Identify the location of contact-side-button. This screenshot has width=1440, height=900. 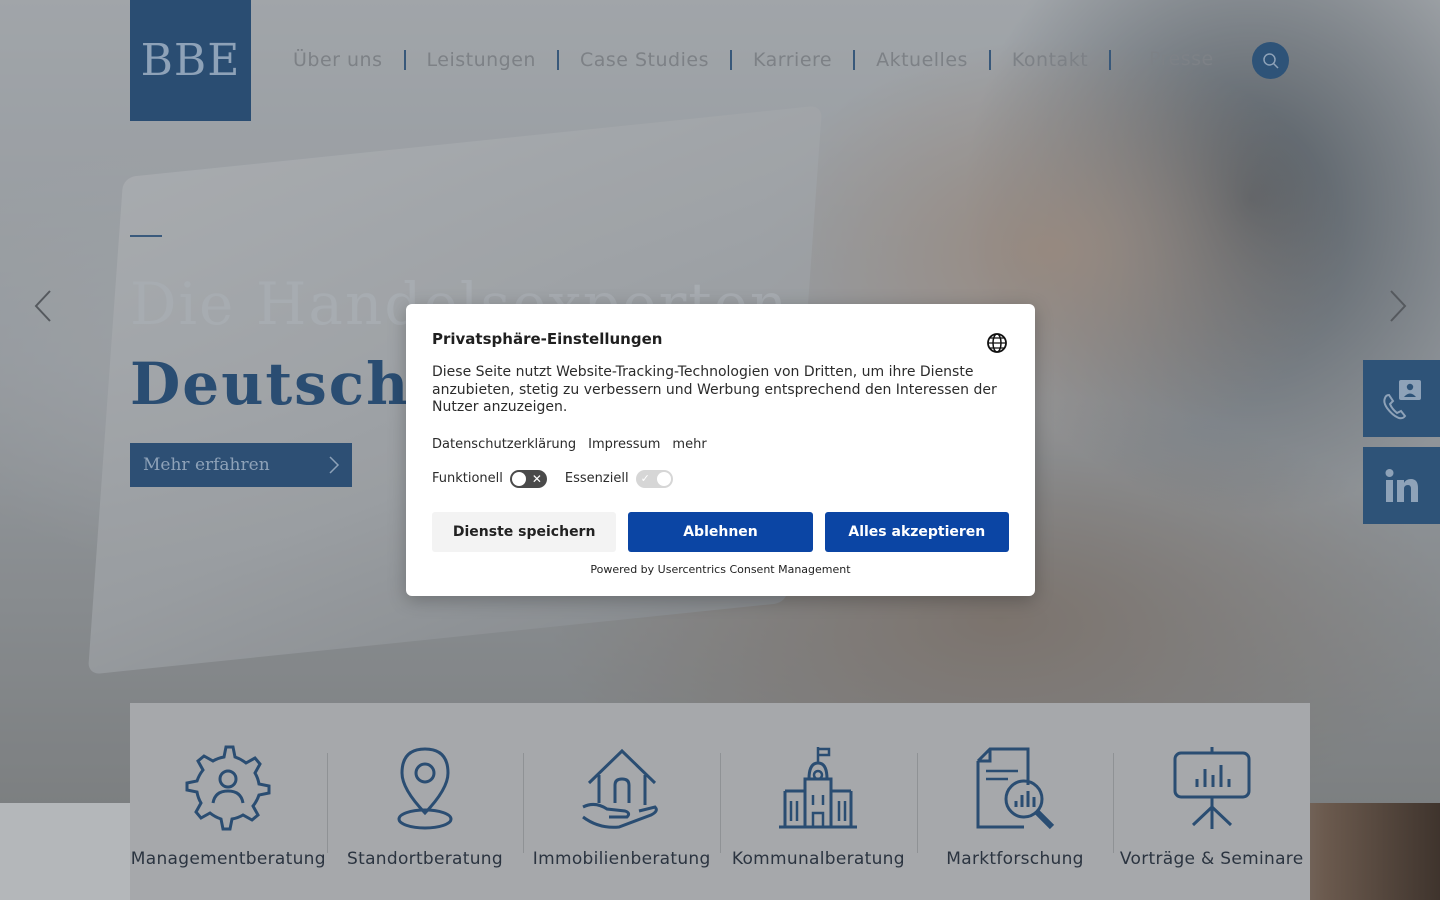
(1401, 398).